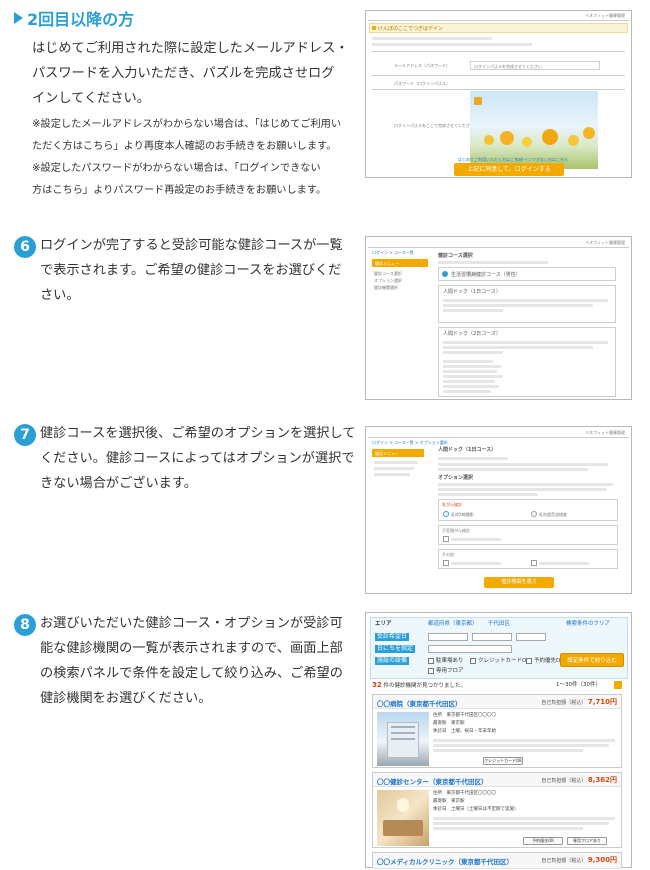 This screenshot has height=870, width=650. Describe the element at coordinates (448, 637) in the screenshot. I see `date-from-input` at that location.